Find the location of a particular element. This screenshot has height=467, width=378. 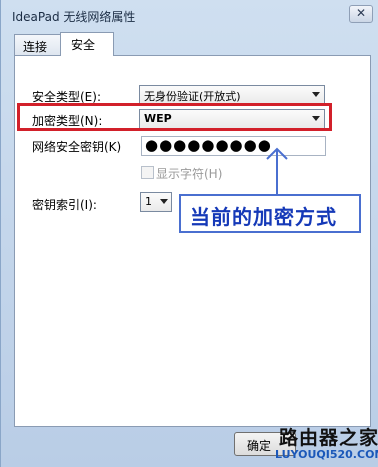

tab-security-label: 安全 is located at coordinates (83, 45).